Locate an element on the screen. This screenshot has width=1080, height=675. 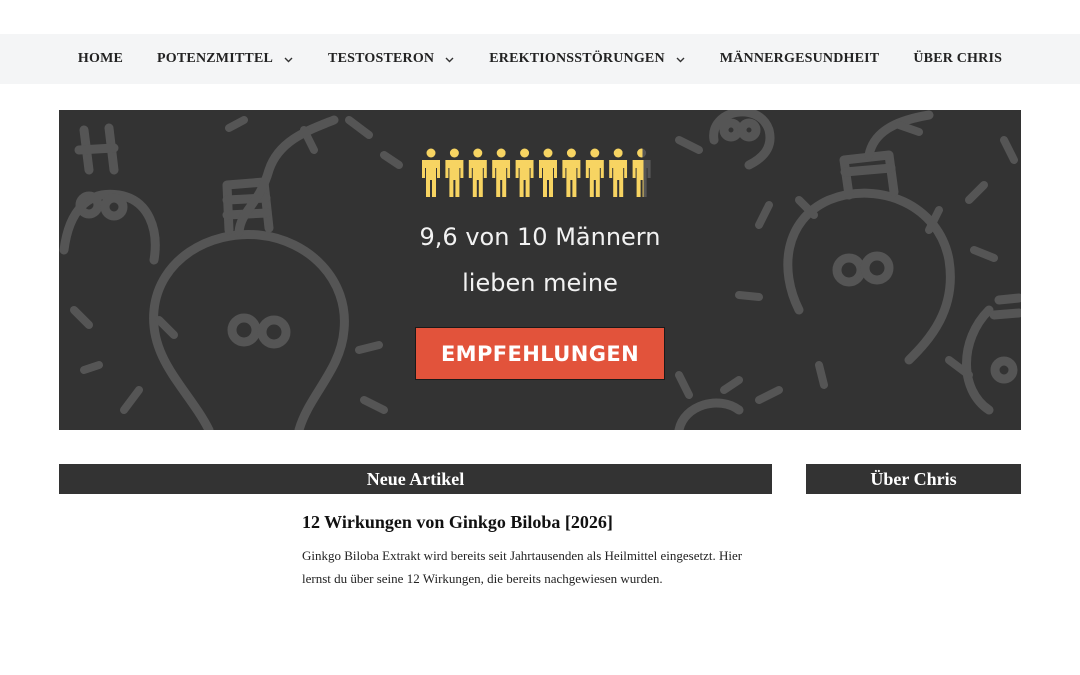
nav-item-label: HOME is located at coordinates (100, 58).